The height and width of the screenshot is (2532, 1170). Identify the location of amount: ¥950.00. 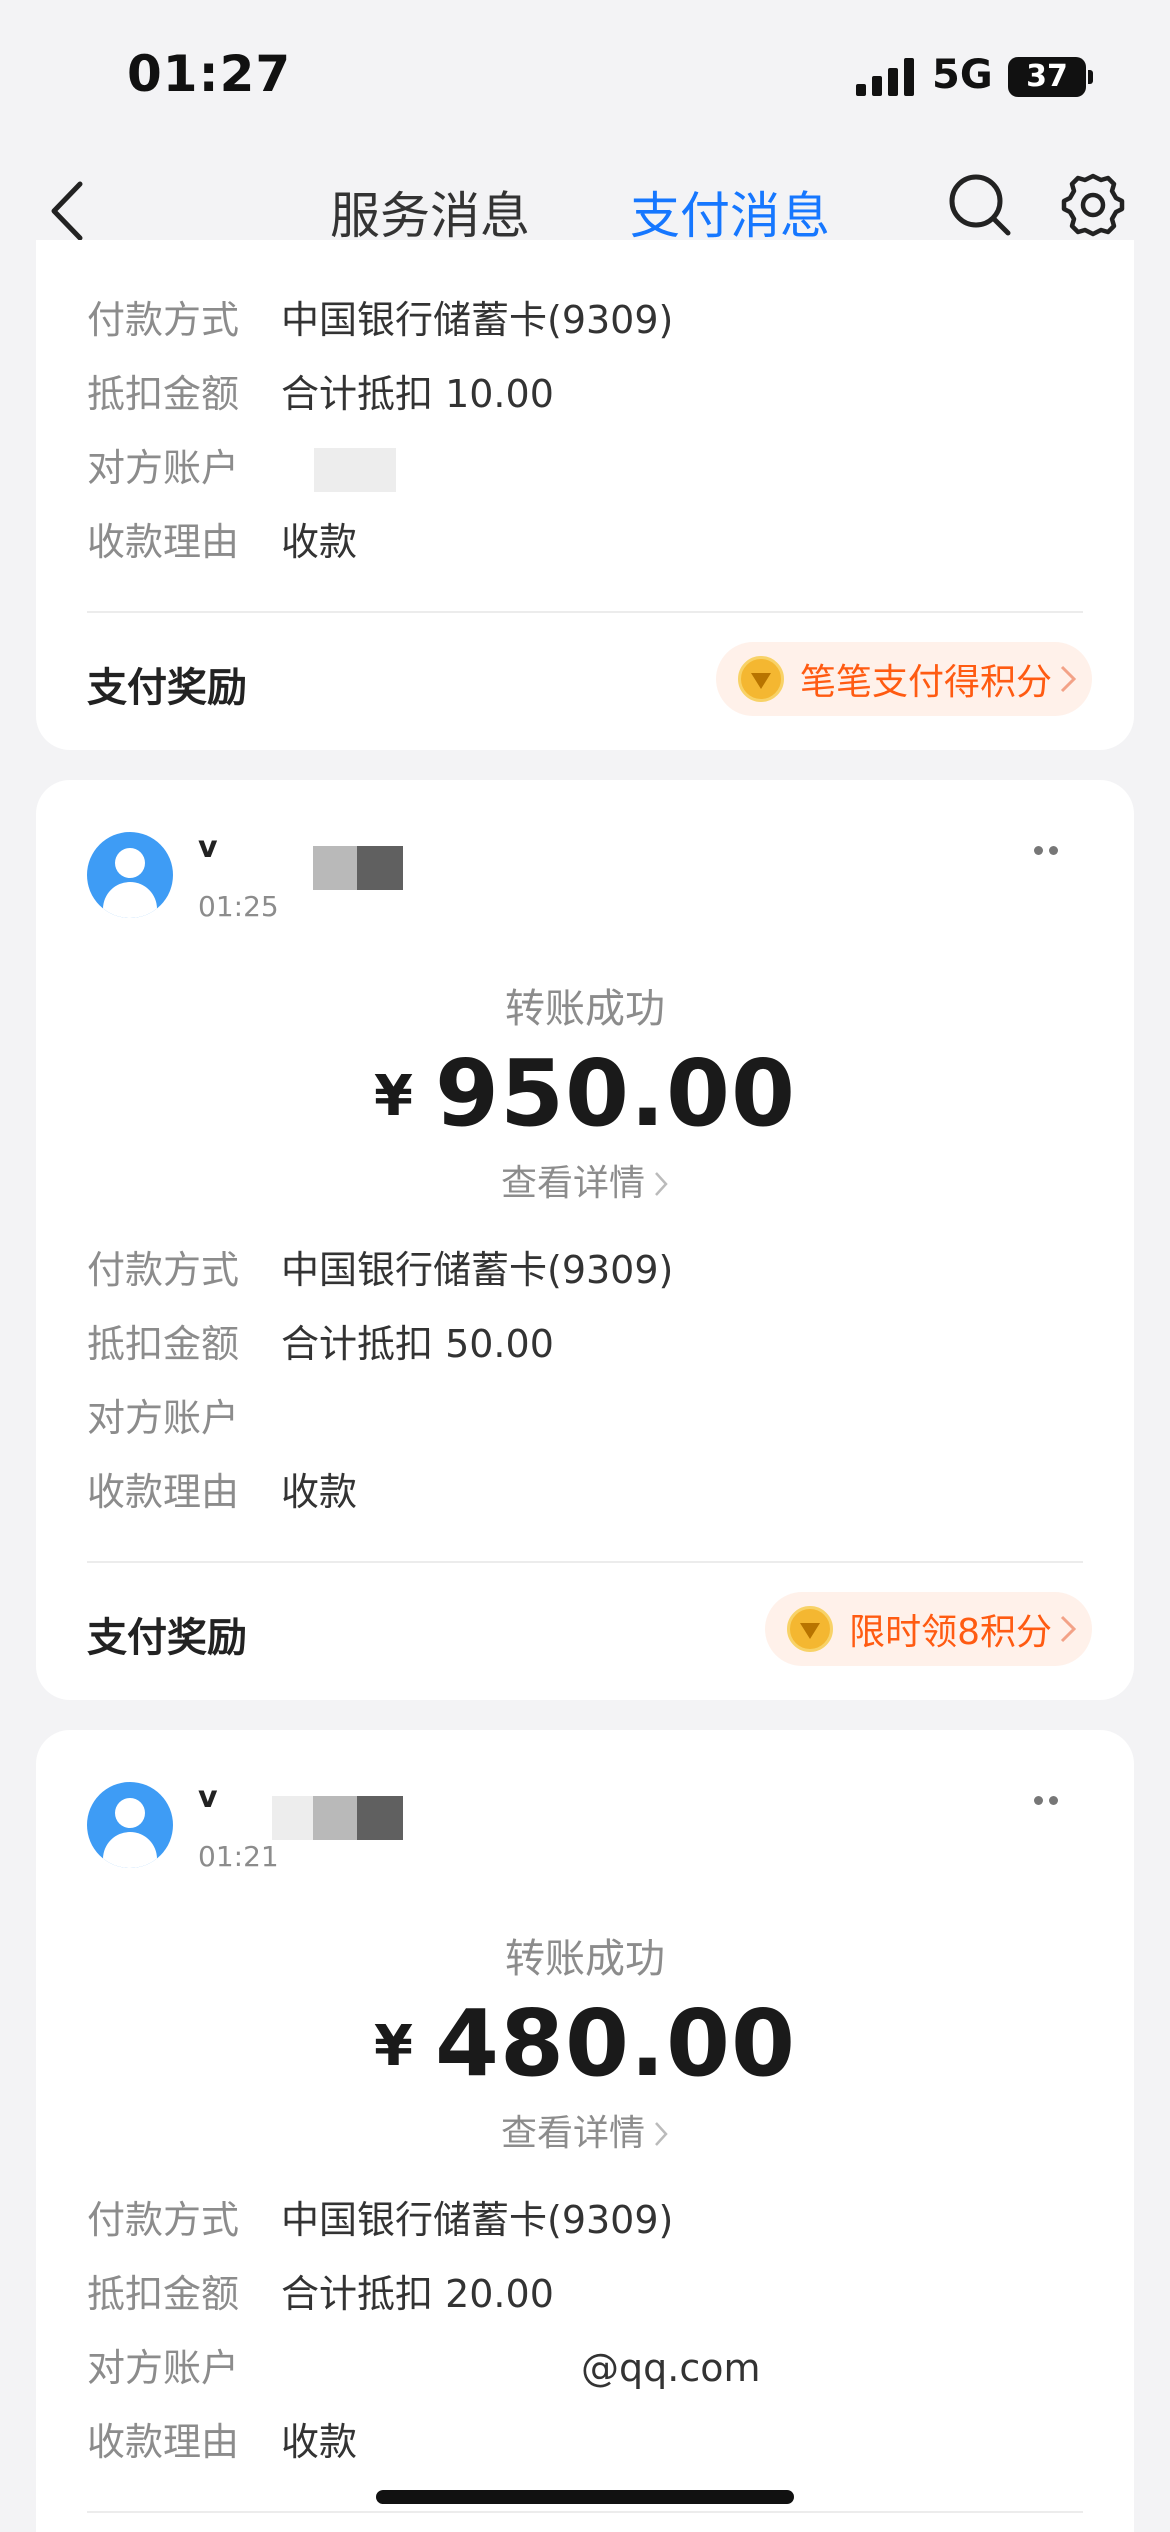
(585, 1093).